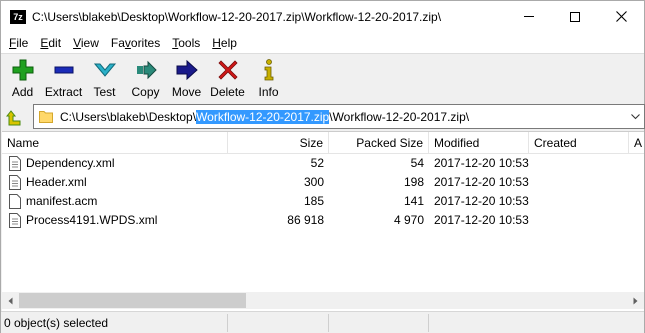 This screenshot has height=333, width=645. I want to click on plus-icon, so click(22, 70).